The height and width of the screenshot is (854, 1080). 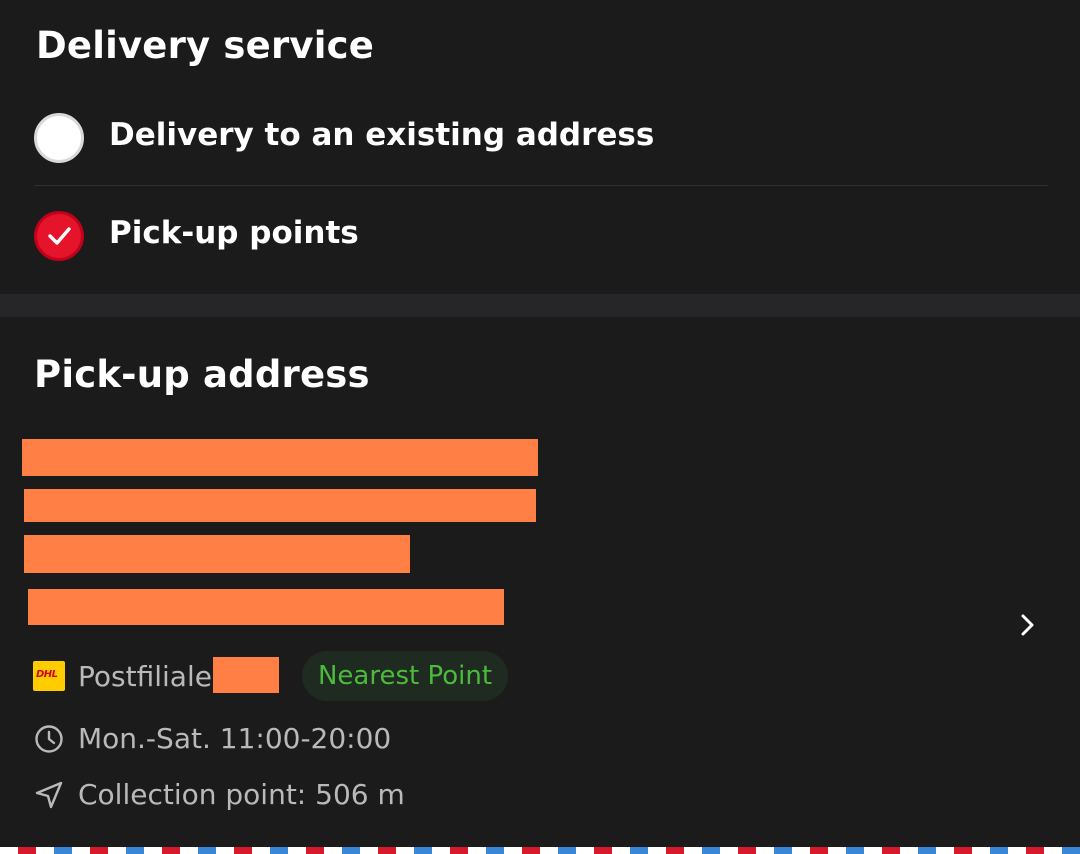 What do you see at coordinates (59, 138) in the screenshot?
I see `radio-unselected` at bounding box center [59, 138].